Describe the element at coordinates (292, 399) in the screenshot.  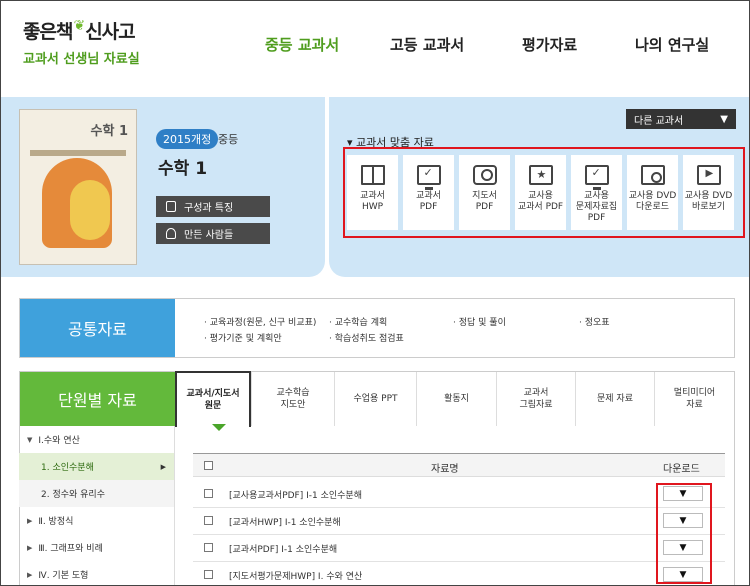
I see `tab-lesson-plan: 교수학습 지도안` at that location.